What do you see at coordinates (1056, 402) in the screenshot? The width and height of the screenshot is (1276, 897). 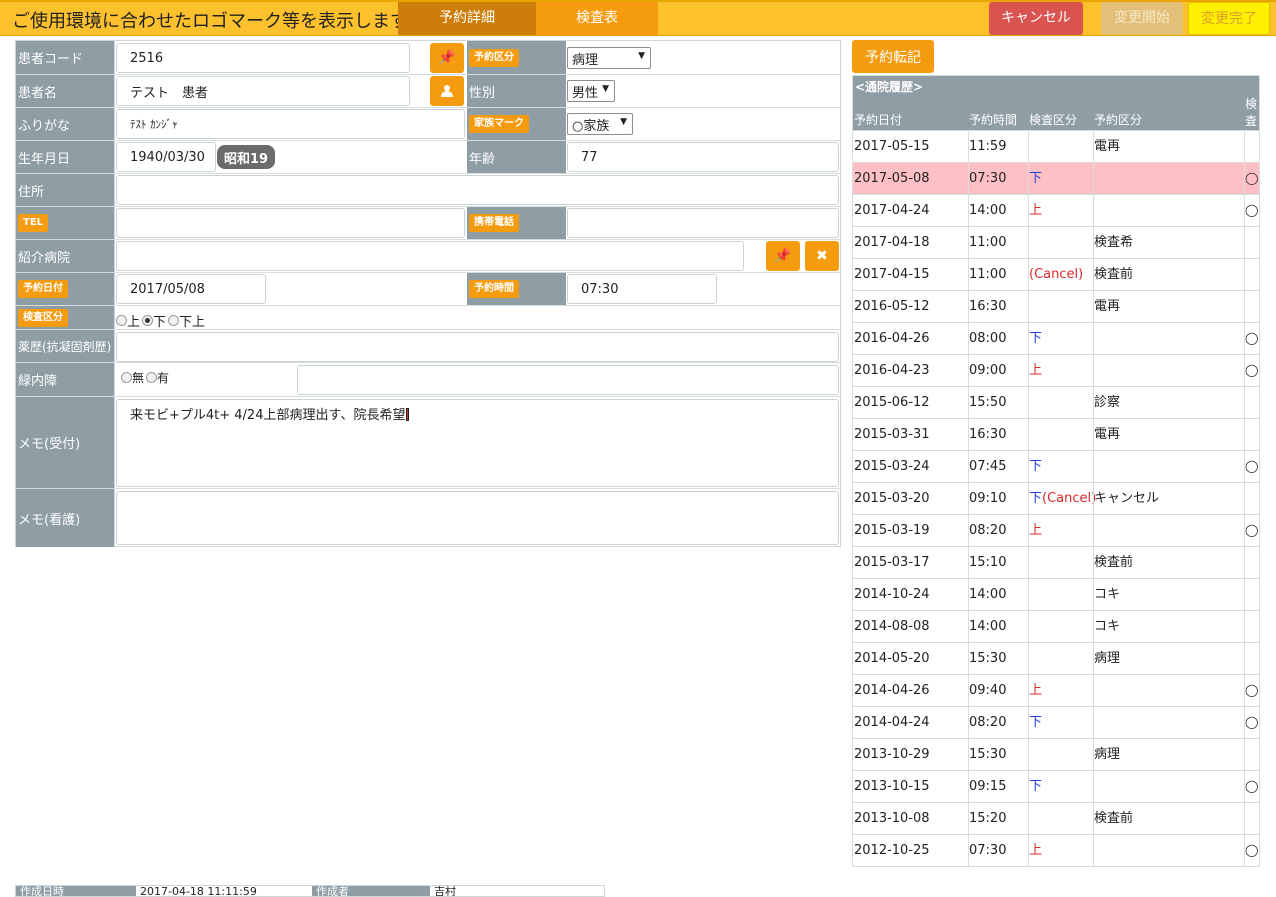 I see `table-row: 2015-06-12 15:50 診察` at bounding box center [1056, 402].